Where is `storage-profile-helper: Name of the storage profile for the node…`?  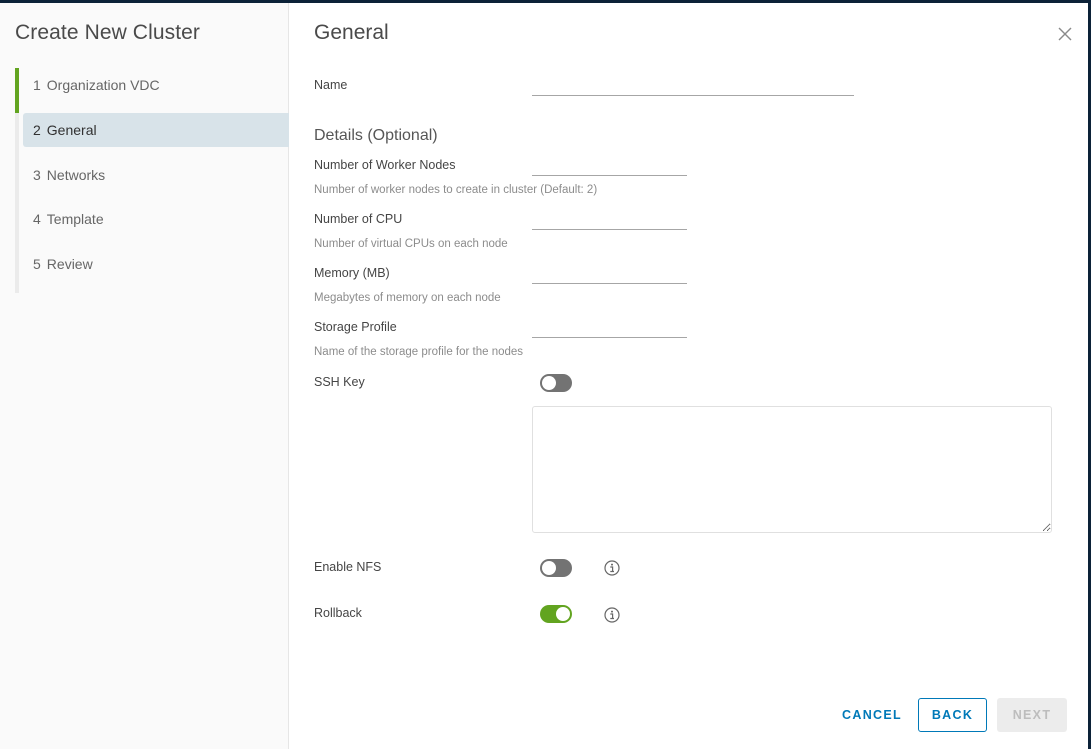 storage-profile-helper: Name of the storage profile for the node… is located at coordinates (419, 352).